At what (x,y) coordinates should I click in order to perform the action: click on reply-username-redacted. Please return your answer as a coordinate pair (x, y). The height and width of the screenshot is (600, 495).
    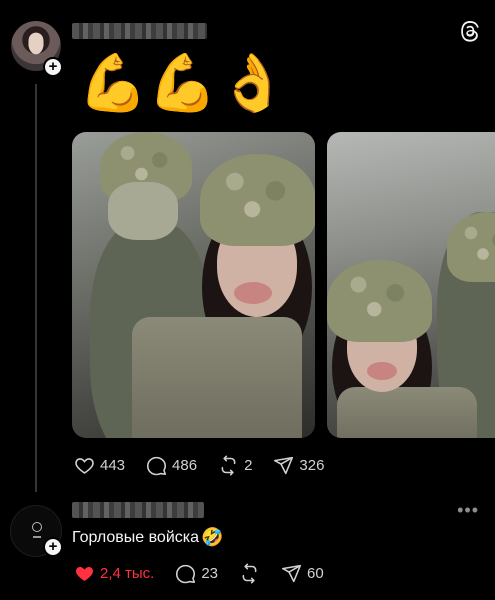
    Looking at the image, I should click on (138, 510).